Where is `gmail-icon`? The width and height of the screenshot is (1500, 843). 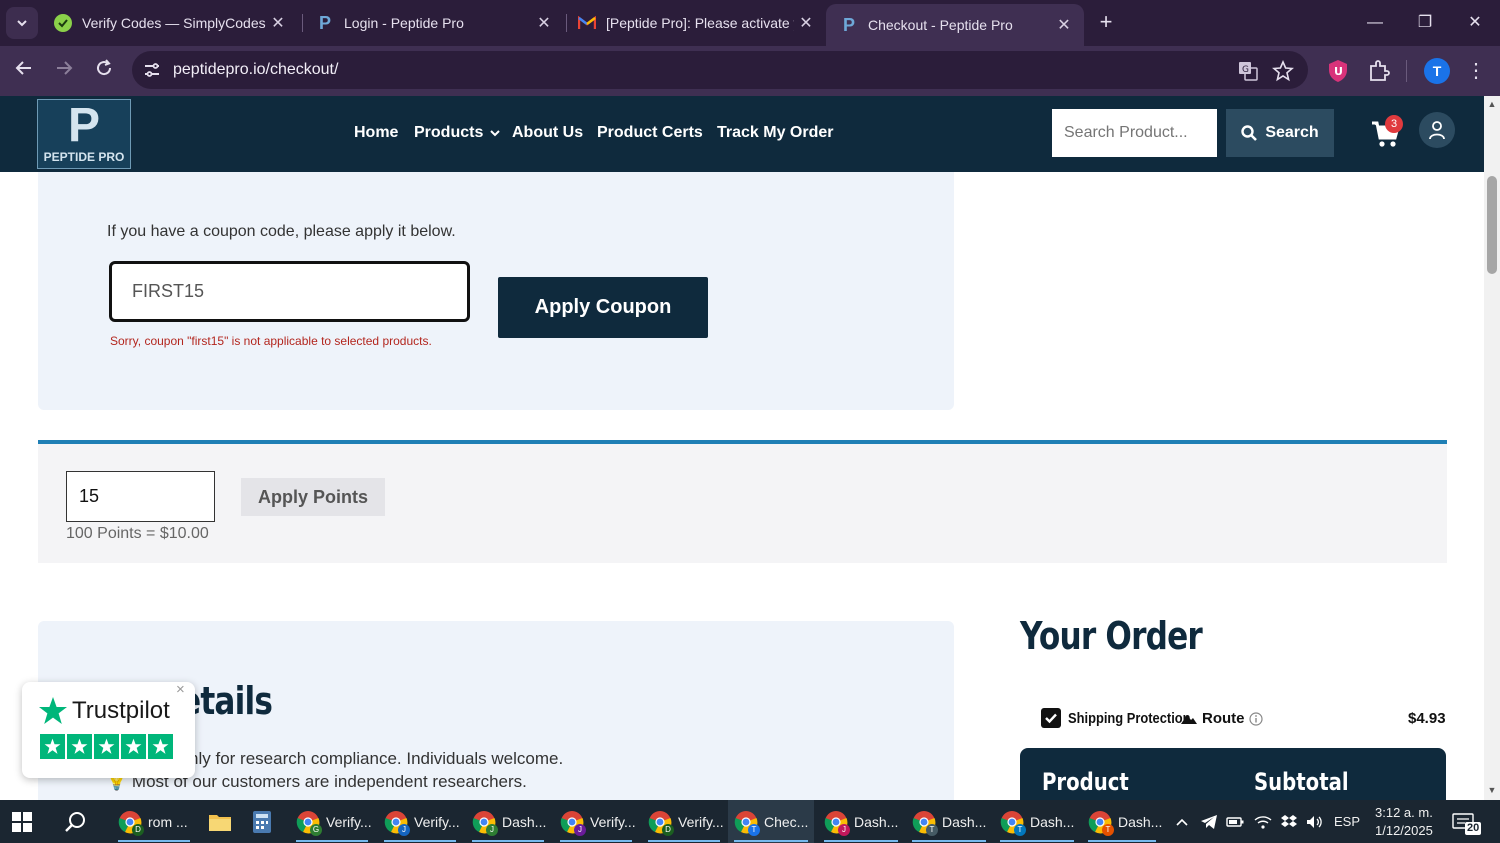
gmail-icon is located at coordinates (587, 23).